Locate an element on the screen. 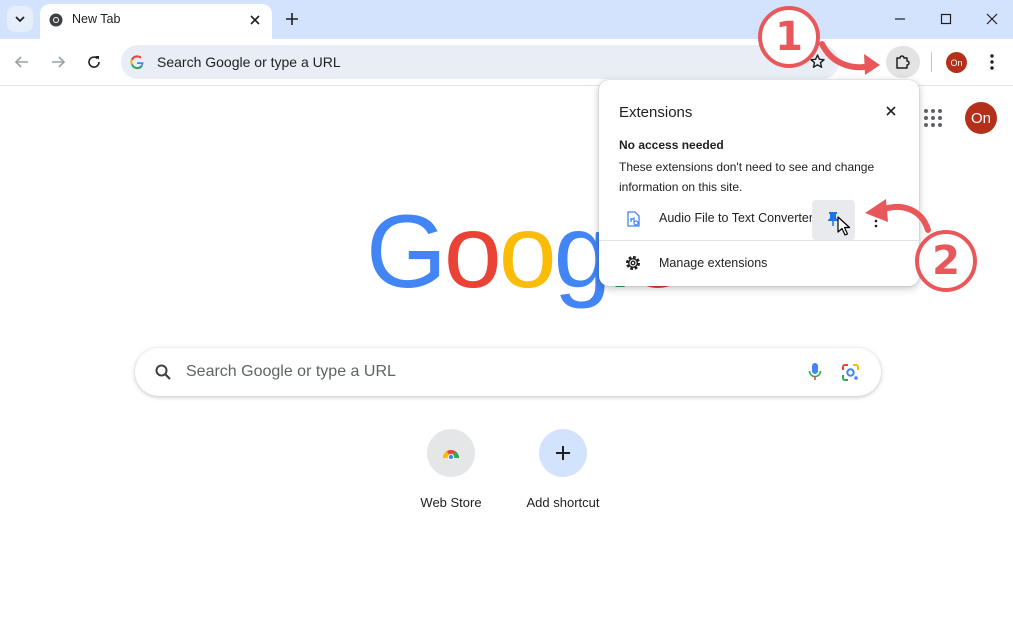  gear-icon is located at coordinates (633, 263).